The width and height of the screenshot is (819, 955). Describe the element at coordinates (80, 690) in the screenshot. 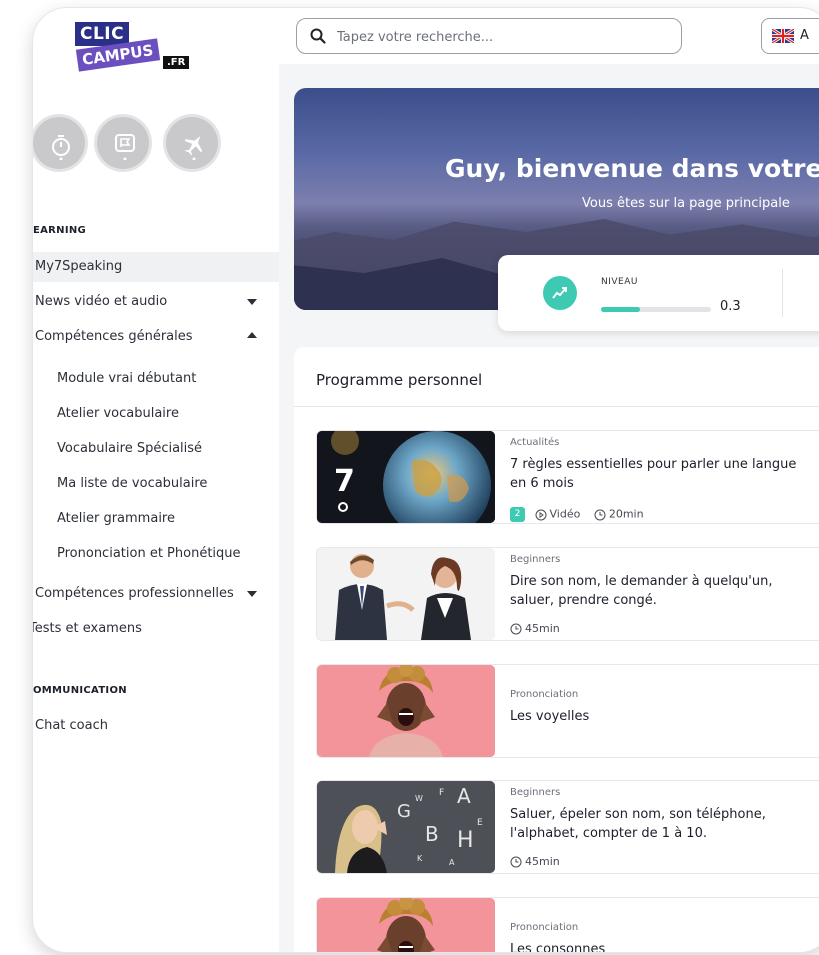

I see `section-communication-title: OMMUNICATION` at that location.